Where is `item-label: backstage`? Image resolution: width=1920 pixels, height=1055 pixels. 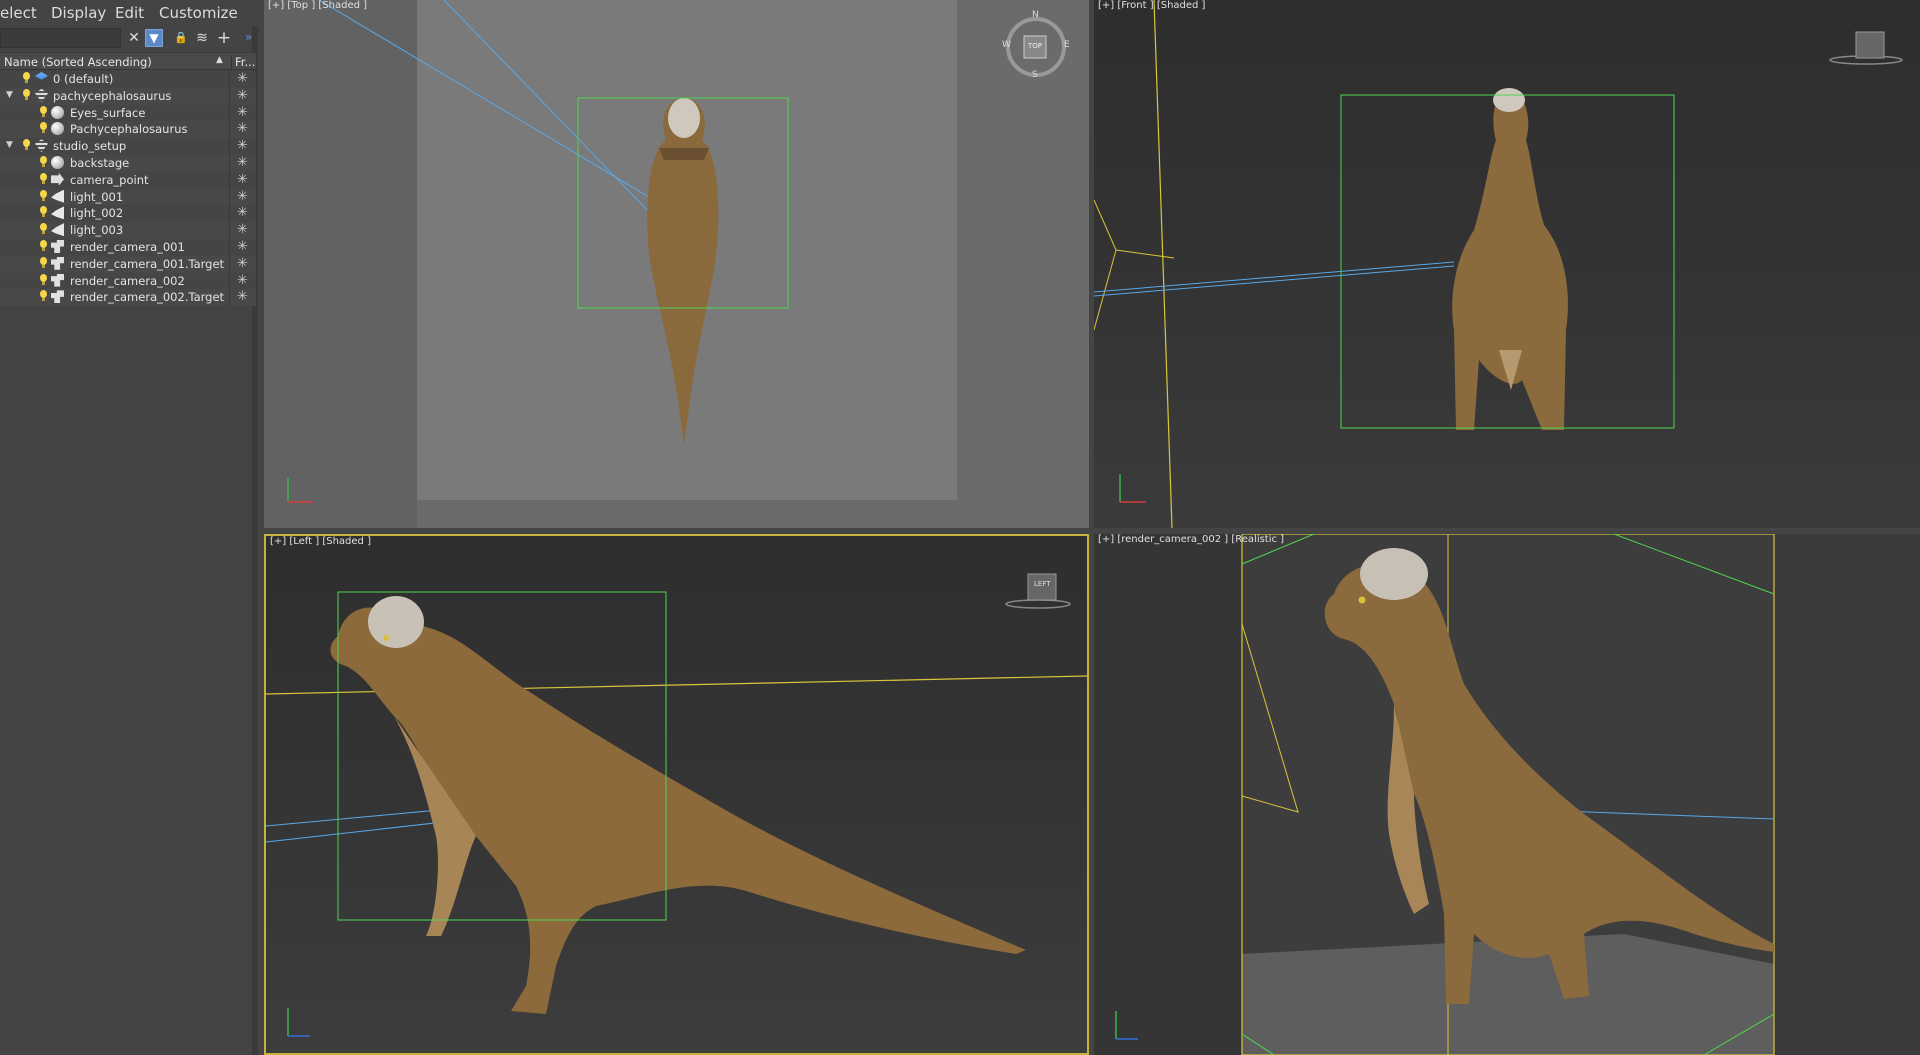 item-label: backstage is located at coordinates (100, 162).